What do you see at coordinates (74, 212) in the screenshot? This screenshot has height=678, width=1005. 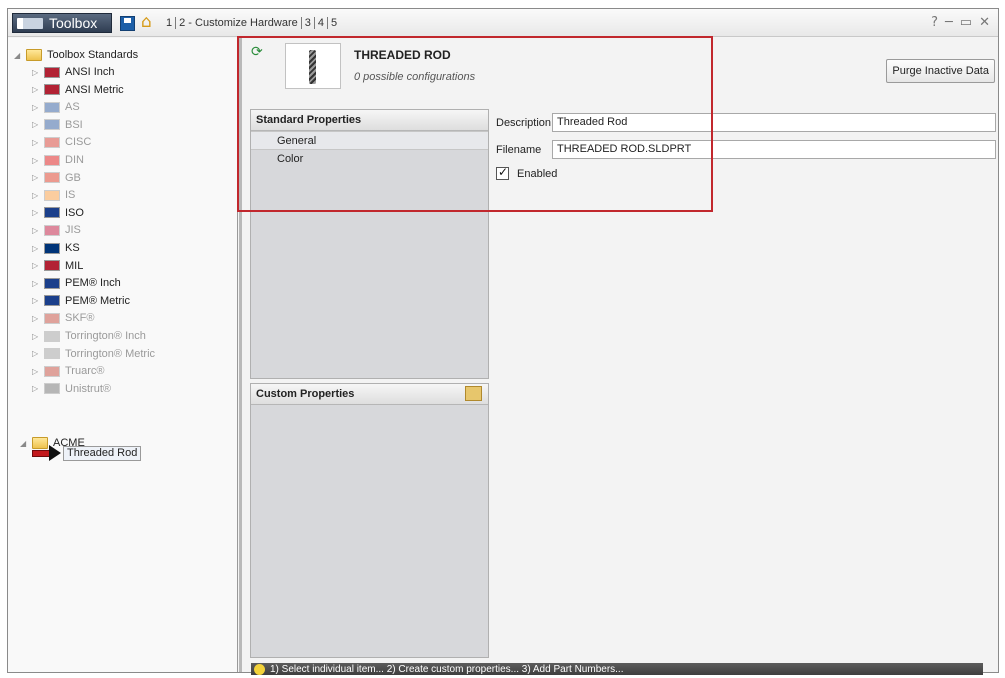 I see `tree-item-label: ISO` at bounding box center [74, 212].